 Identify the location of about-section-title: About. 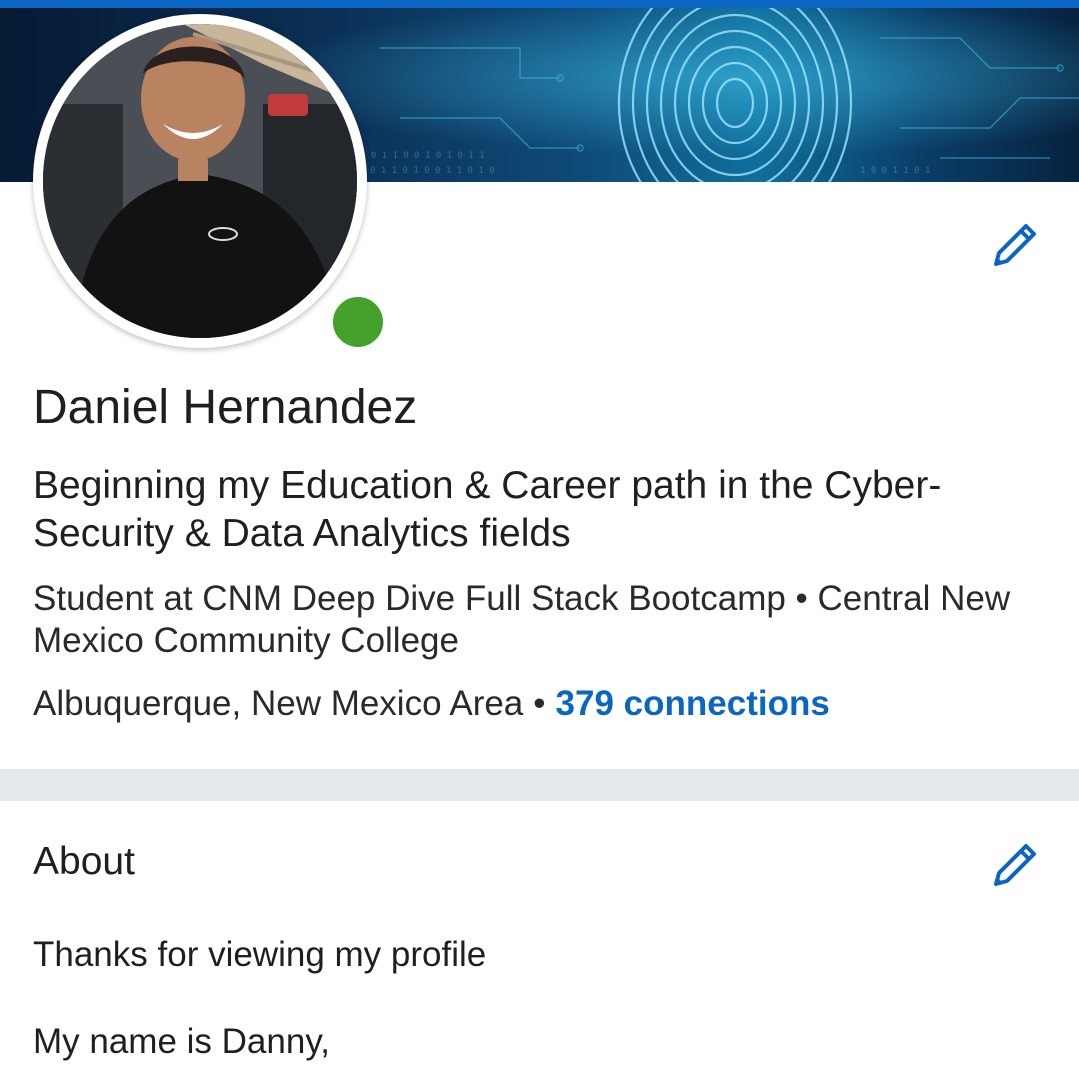
(84, 861).